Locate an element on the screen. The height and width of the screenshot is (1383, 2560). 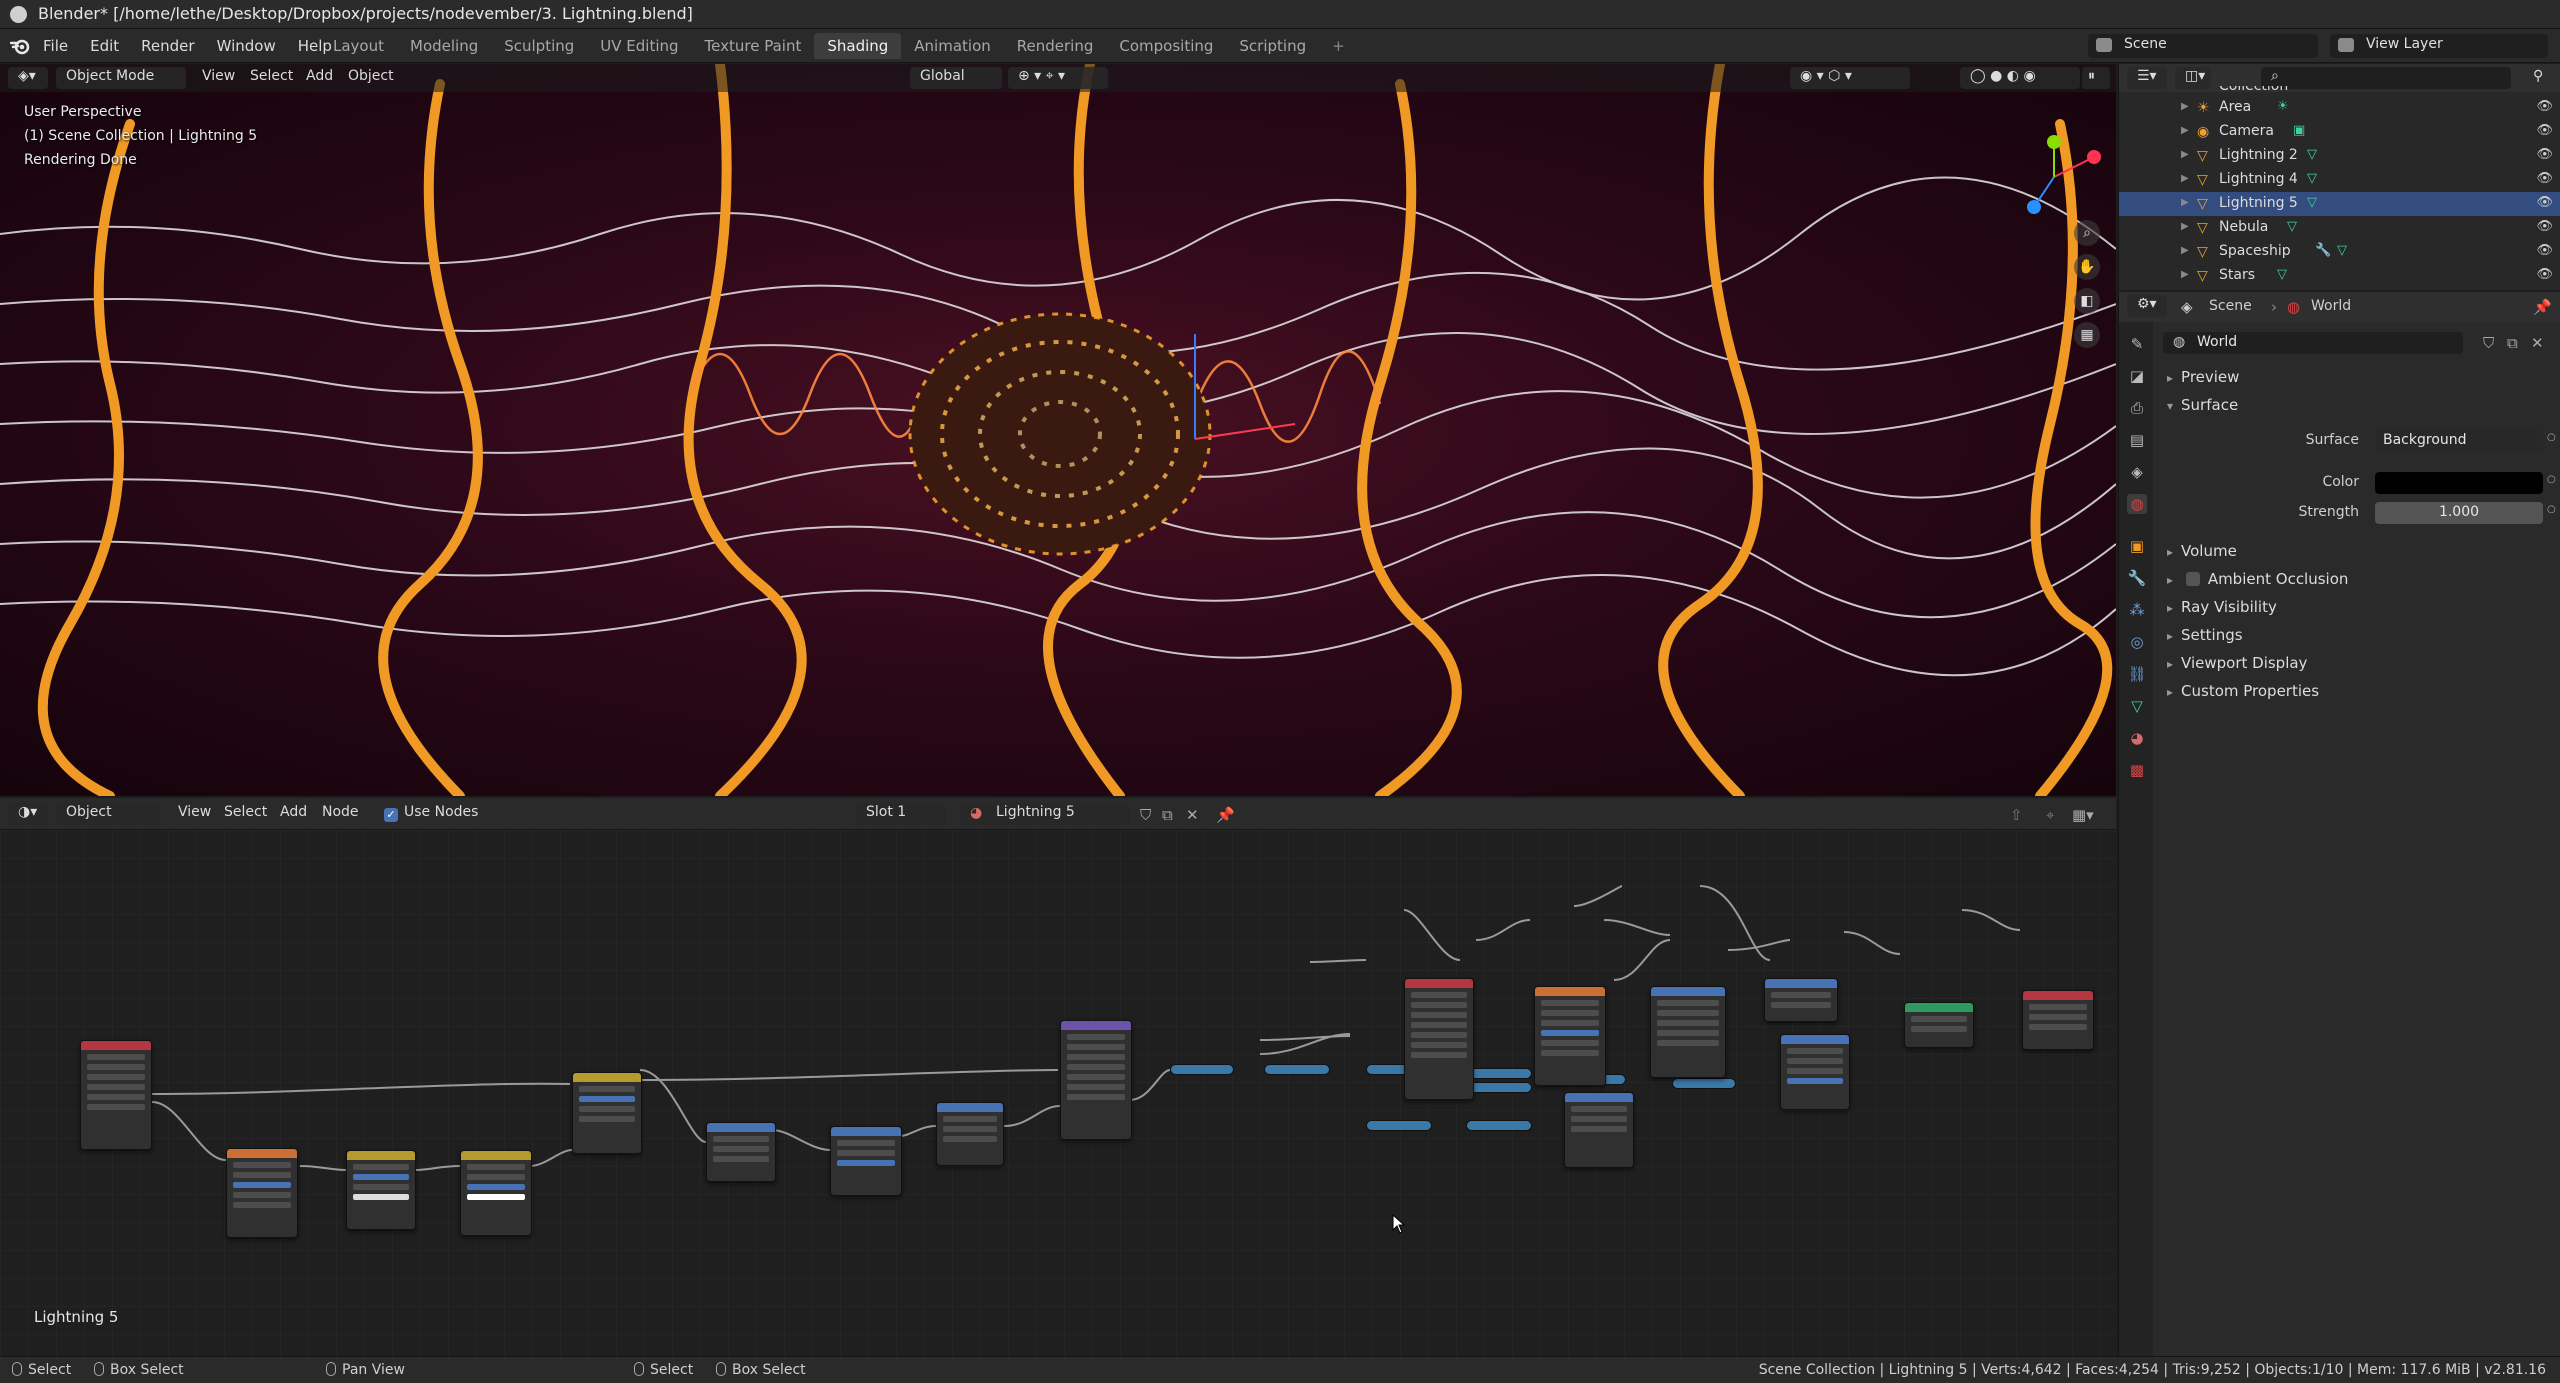
color-swatch is located at coordinates (2459, 483).